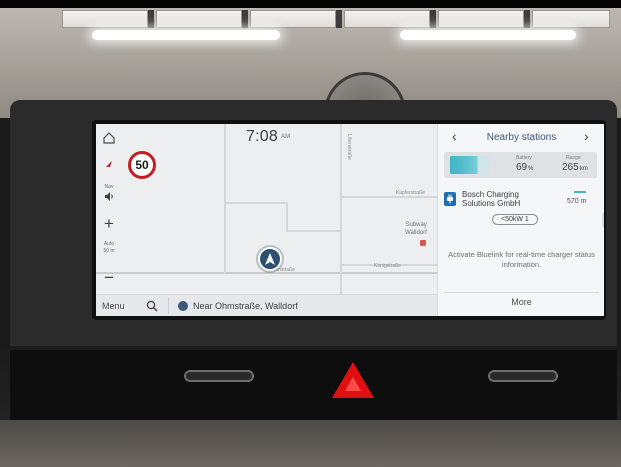  I want to click on station-name: Bosch Charging Solutions GmbH, so click(491, 199).